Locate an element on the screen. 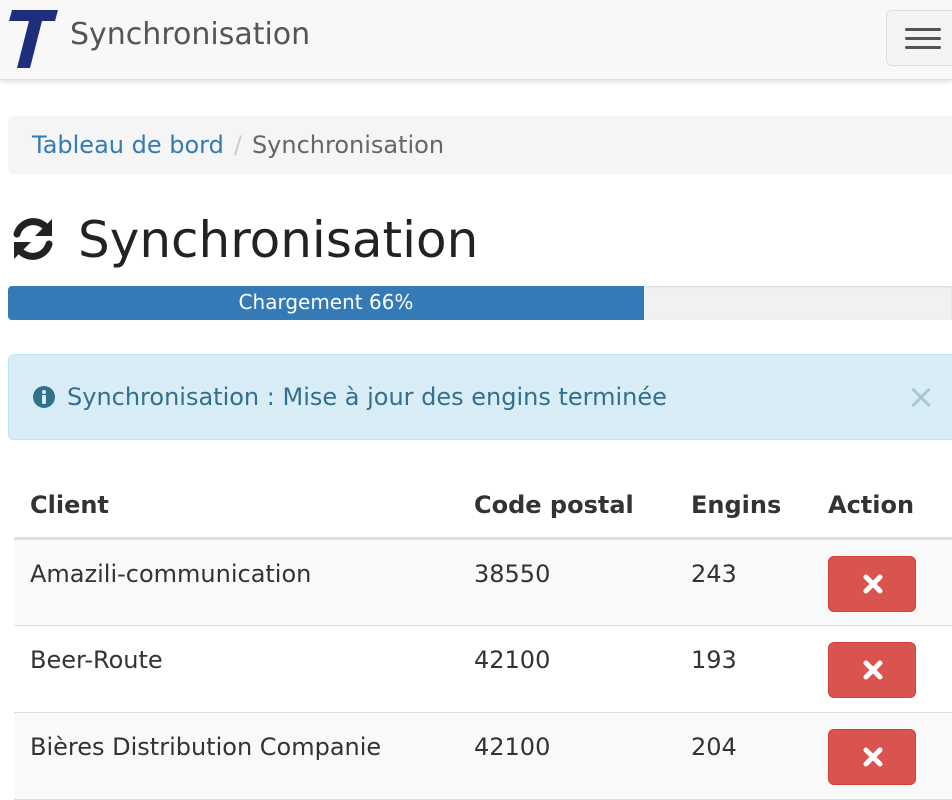 Image resolution: width=952 pixels, height=800 pixels. progress: Chargement 66% is located at coordinates (480, 303).